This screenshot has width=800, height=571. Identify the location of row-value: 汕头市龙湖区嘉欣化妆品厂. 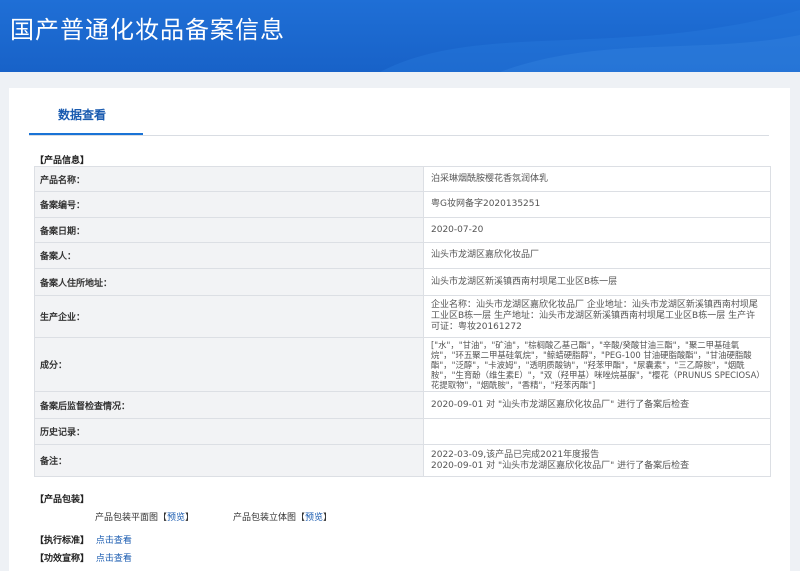
(597, 255).